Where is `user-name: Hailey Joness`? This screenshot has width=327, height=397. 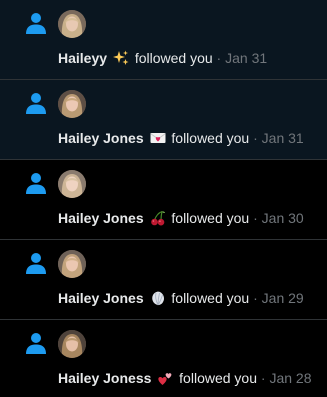 user-name: Hailey Joness is located at coordinates (104, 378).